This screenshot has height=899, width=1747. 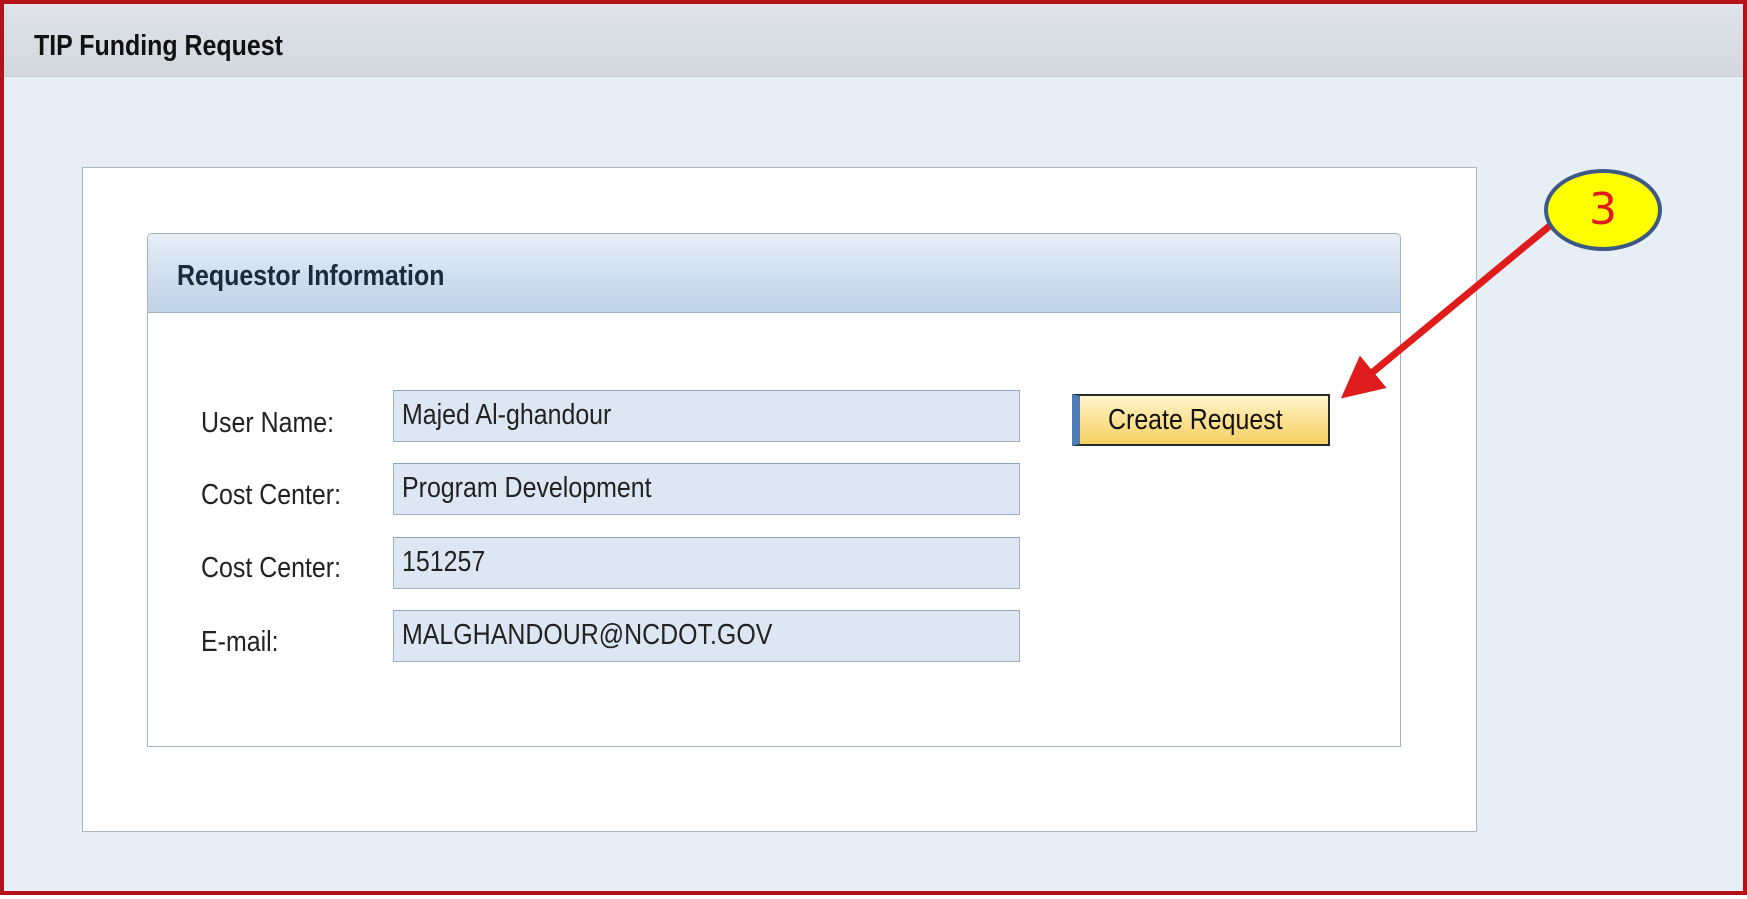 I want to click on page-title: TIP Funding Request, so click(x=158, y=46).